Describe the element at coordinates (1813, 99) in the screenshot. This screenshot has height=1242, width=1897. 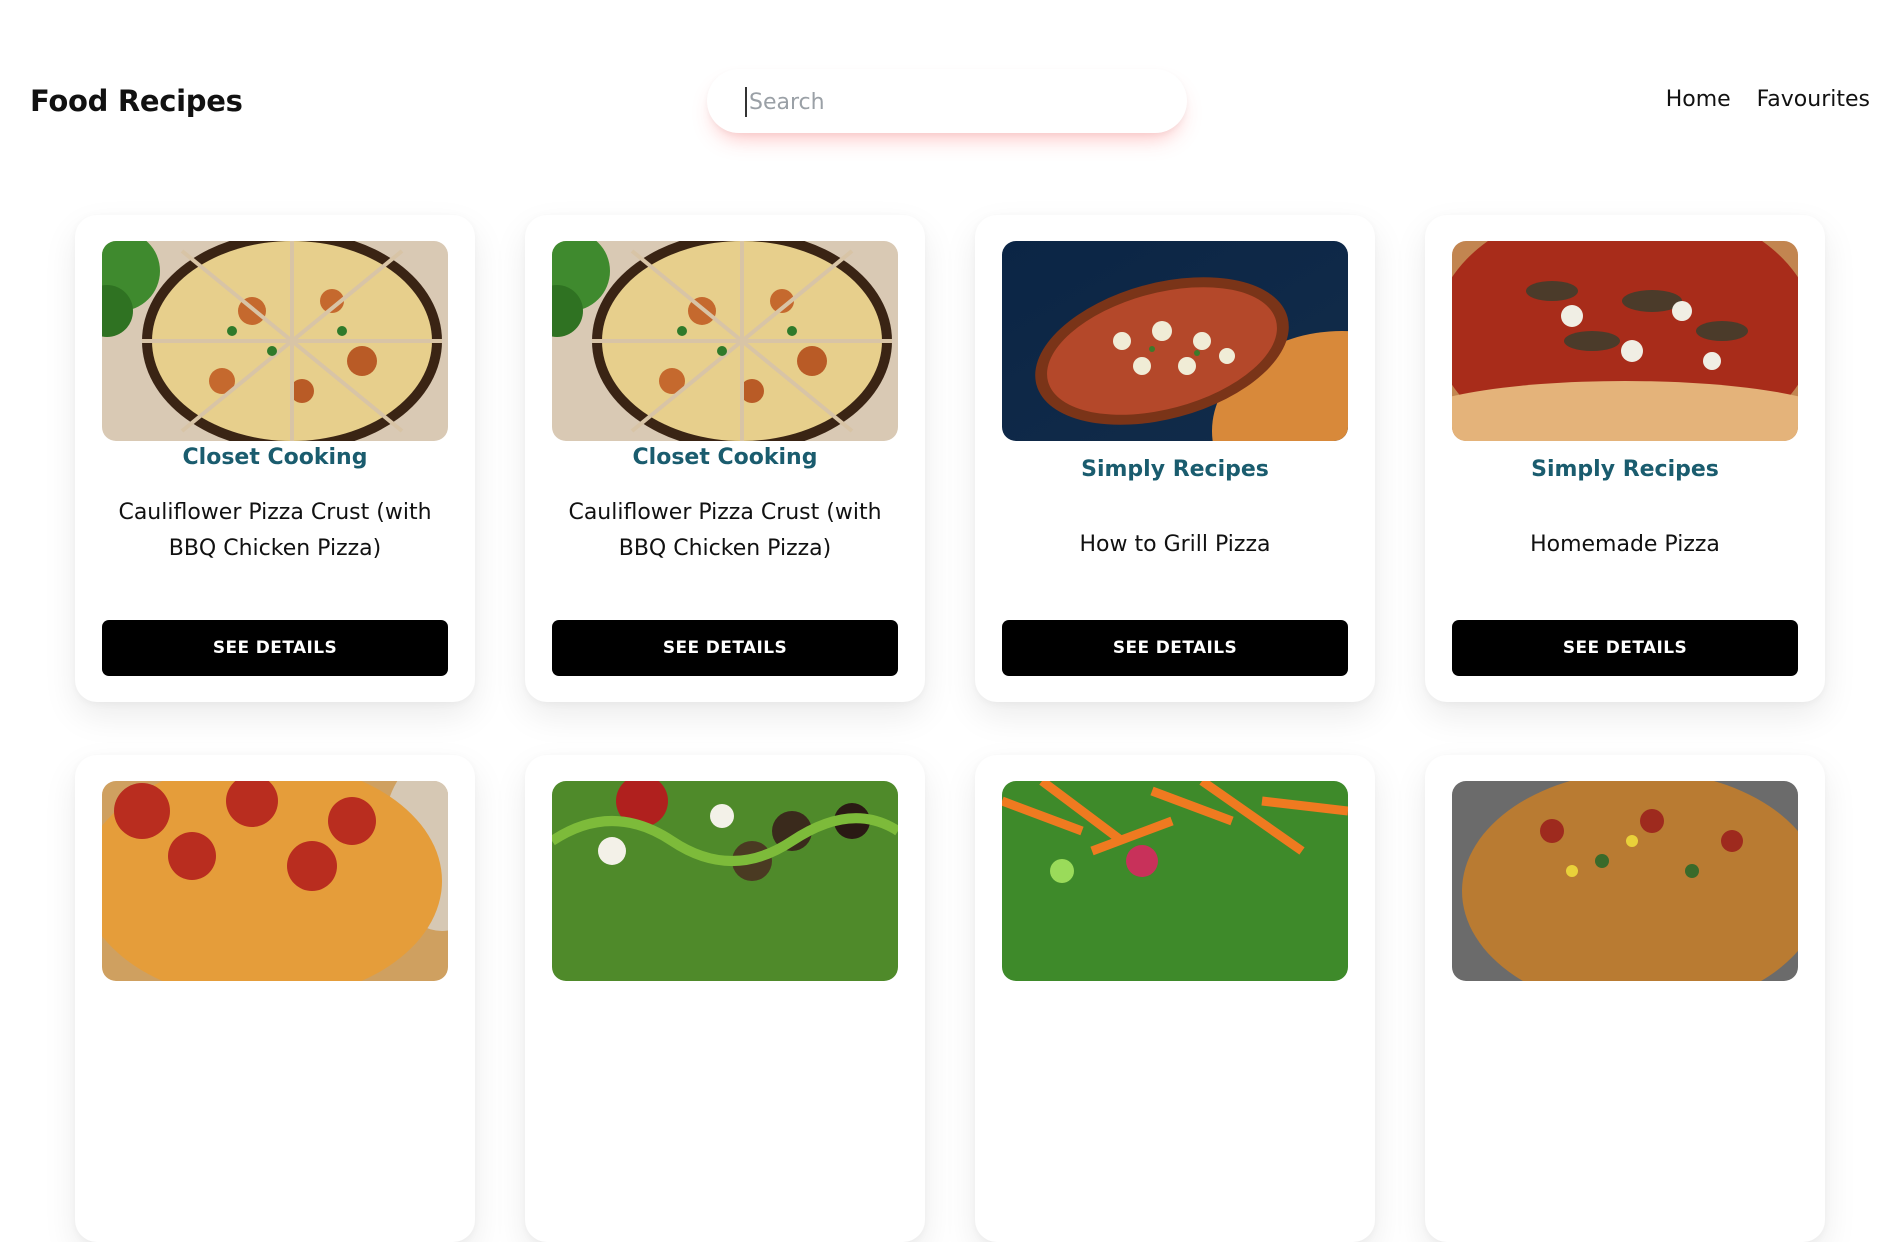
I see `nav-favourites-link: Favourites` at that location.